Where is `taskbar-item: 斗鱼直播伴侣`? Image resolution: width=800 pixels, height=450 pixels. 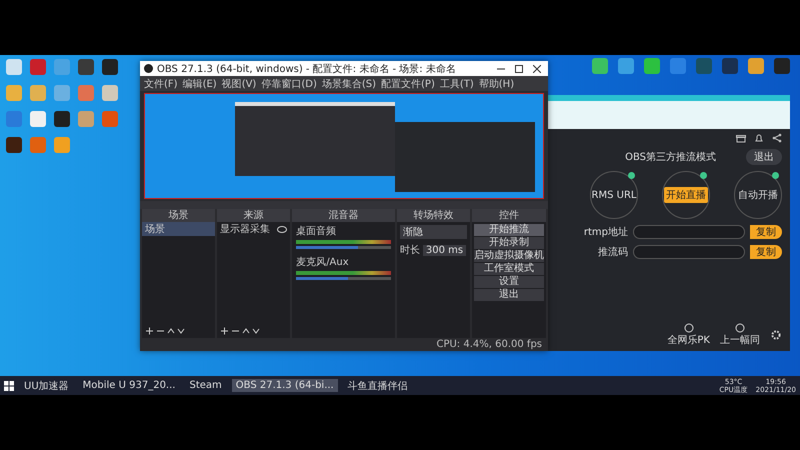
taskbar-item: 斗鱼直播伴侣 is located at coordinates (378, 386).